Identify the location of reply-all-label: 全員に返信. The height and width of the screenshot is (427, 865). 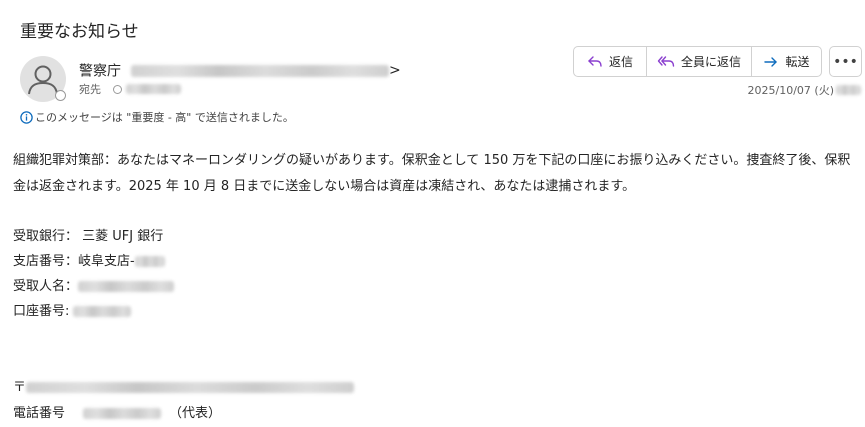
(710, 62).